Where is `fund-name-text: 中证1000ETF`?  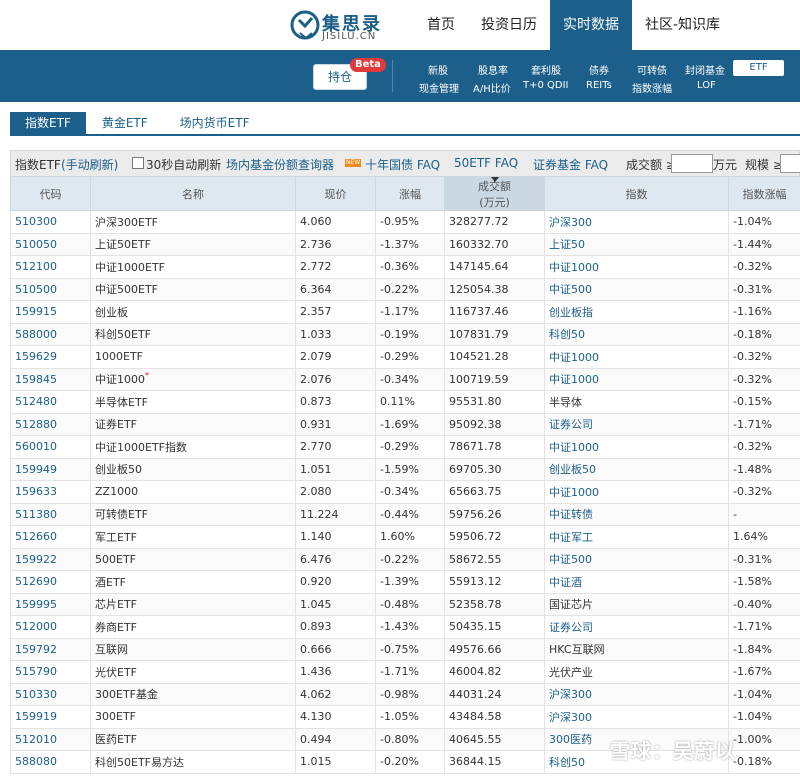 fund-name-text: 中证1000ETF is located at coordinates (130, 267).